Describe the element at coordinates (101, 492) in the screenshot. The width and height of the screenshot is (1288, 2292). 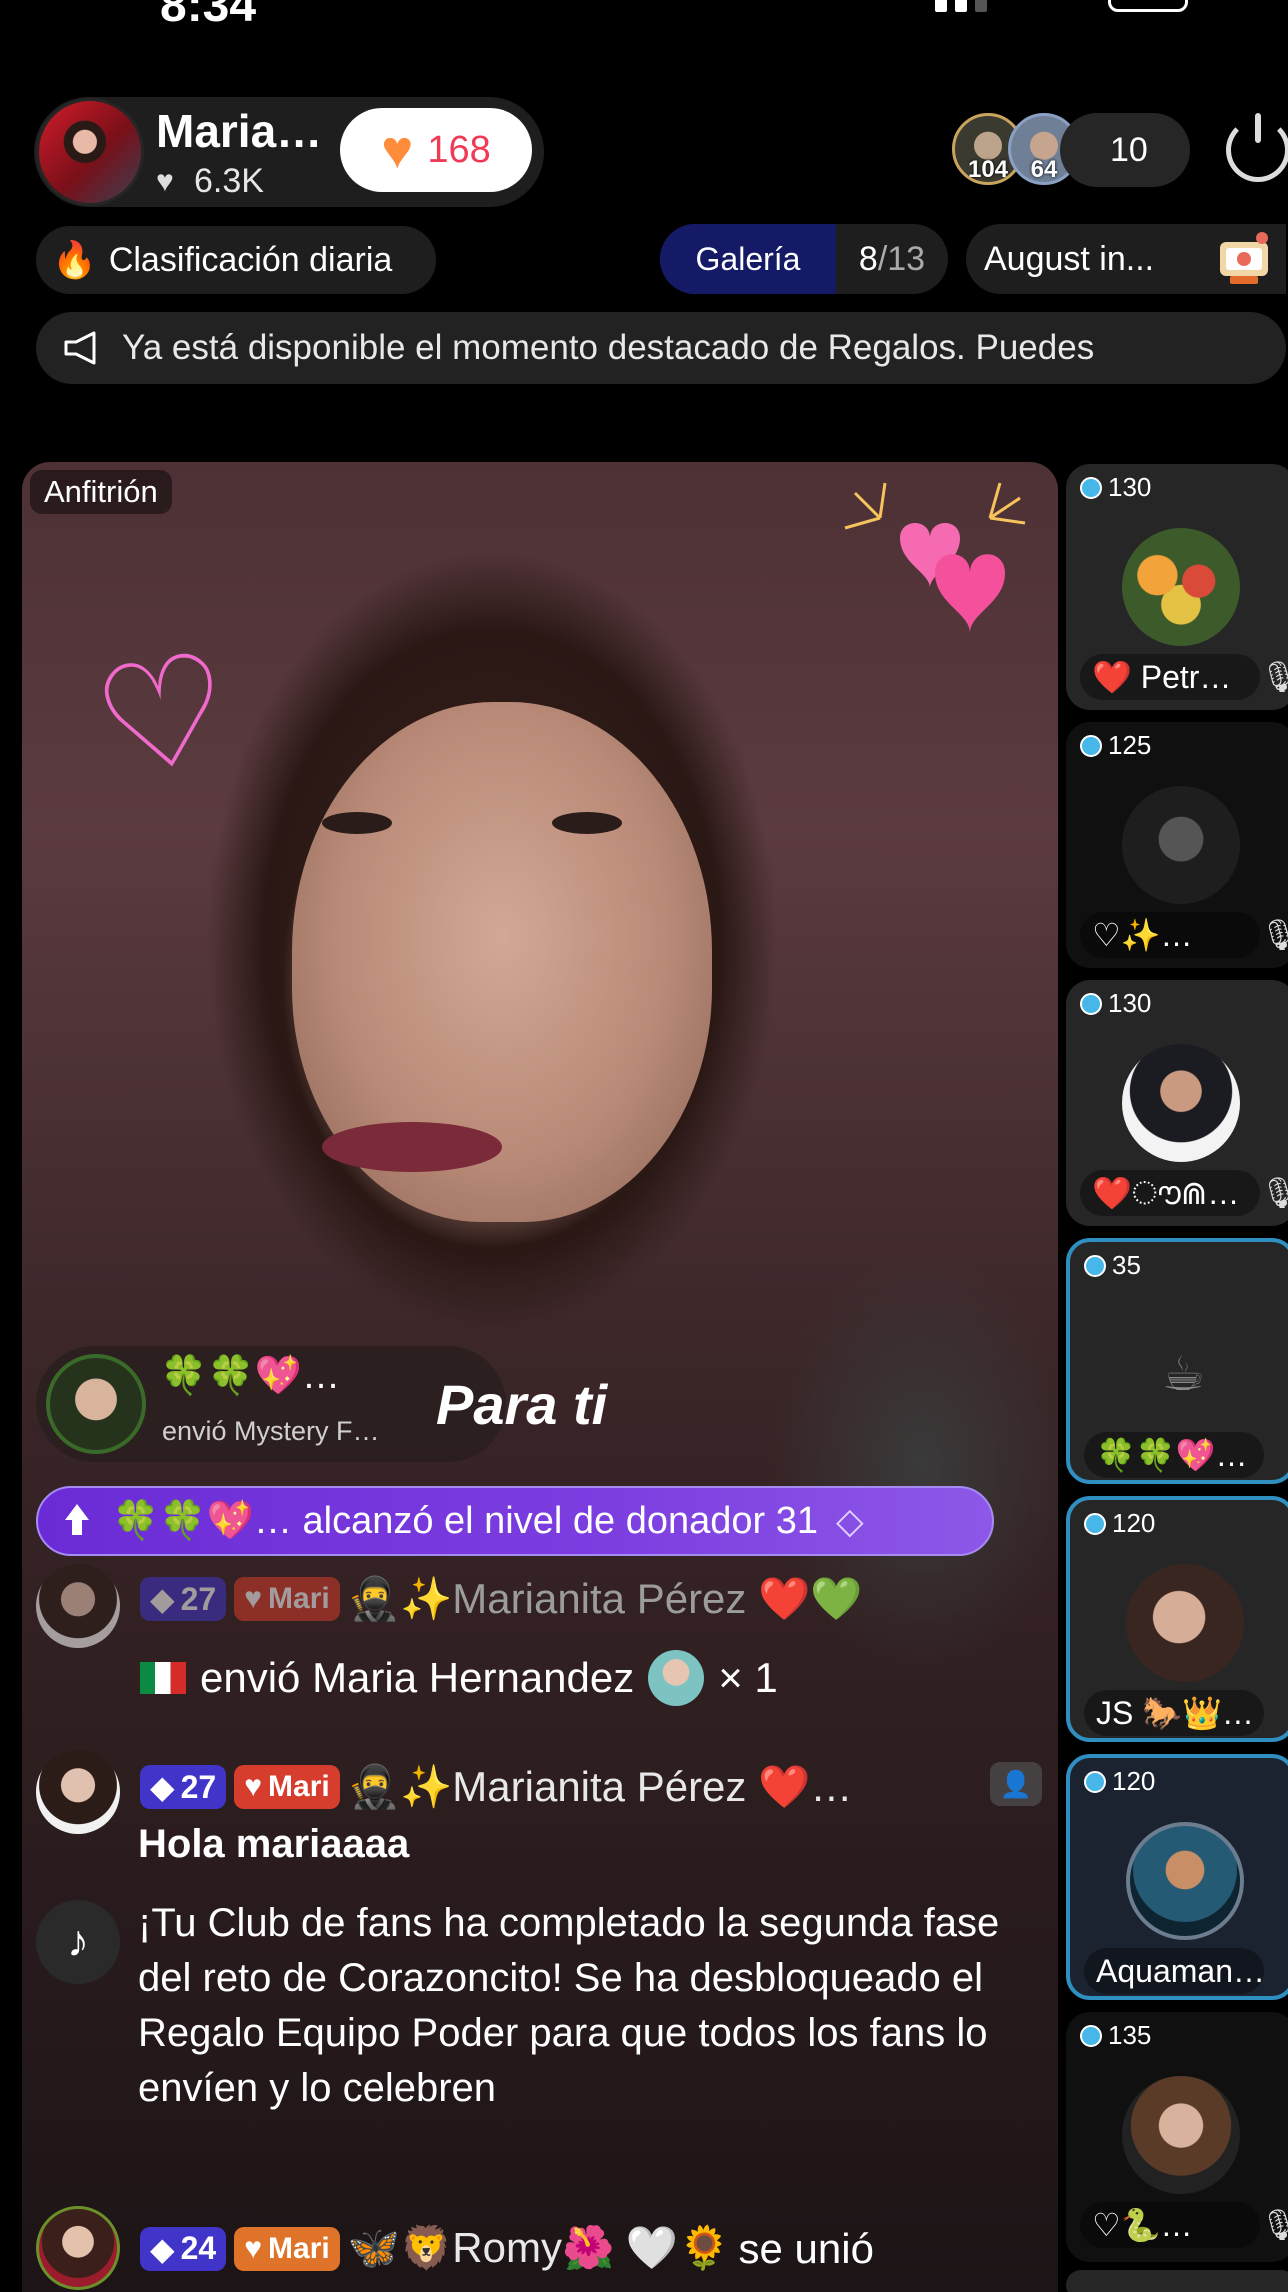
I see `host-tag: Anfitrión` at that location.